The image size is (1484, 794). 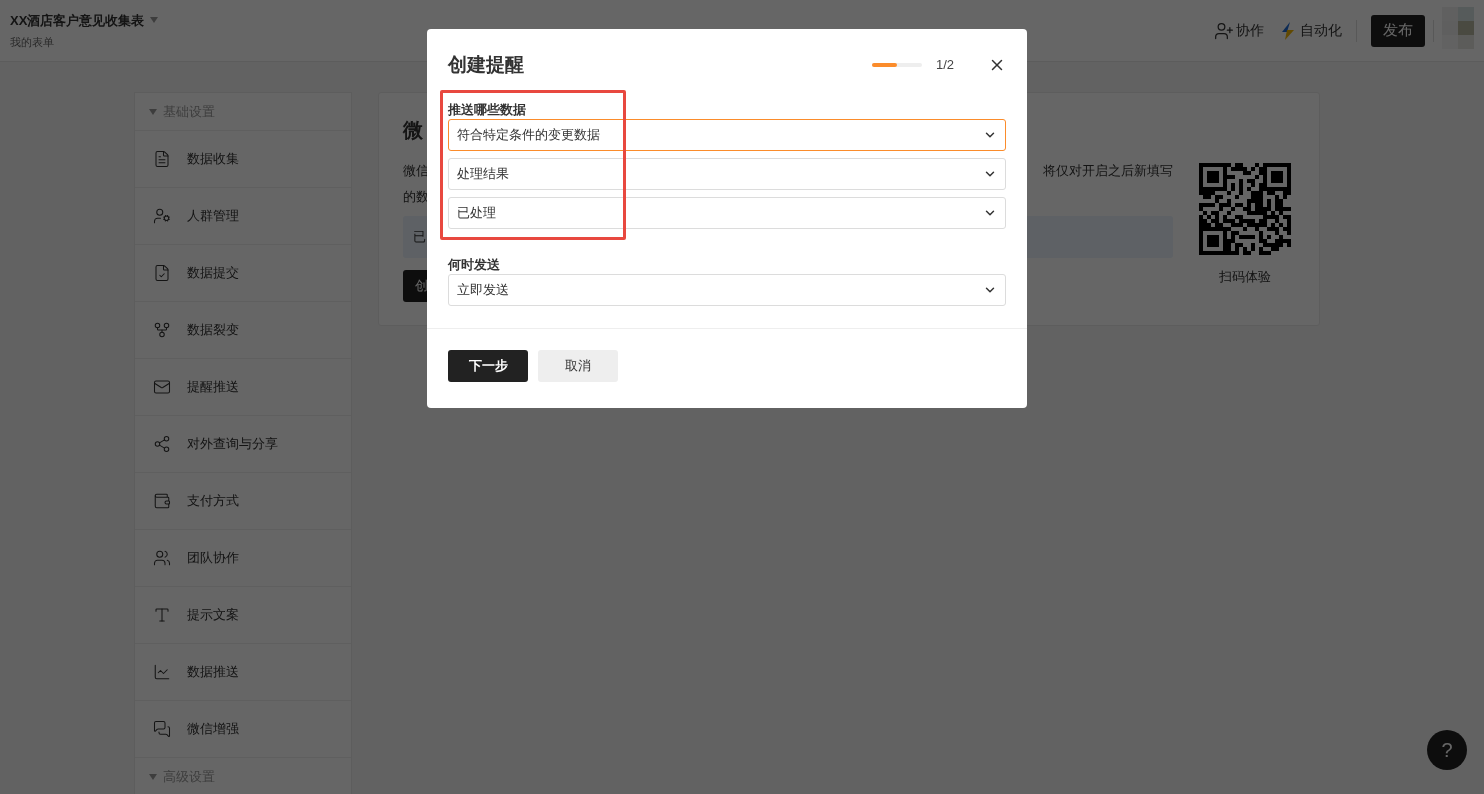 What do you see at coordinates (243, 672) in the screenshot?
I see `sidebar-item: 数据推送` at bounding box center [243, 672].